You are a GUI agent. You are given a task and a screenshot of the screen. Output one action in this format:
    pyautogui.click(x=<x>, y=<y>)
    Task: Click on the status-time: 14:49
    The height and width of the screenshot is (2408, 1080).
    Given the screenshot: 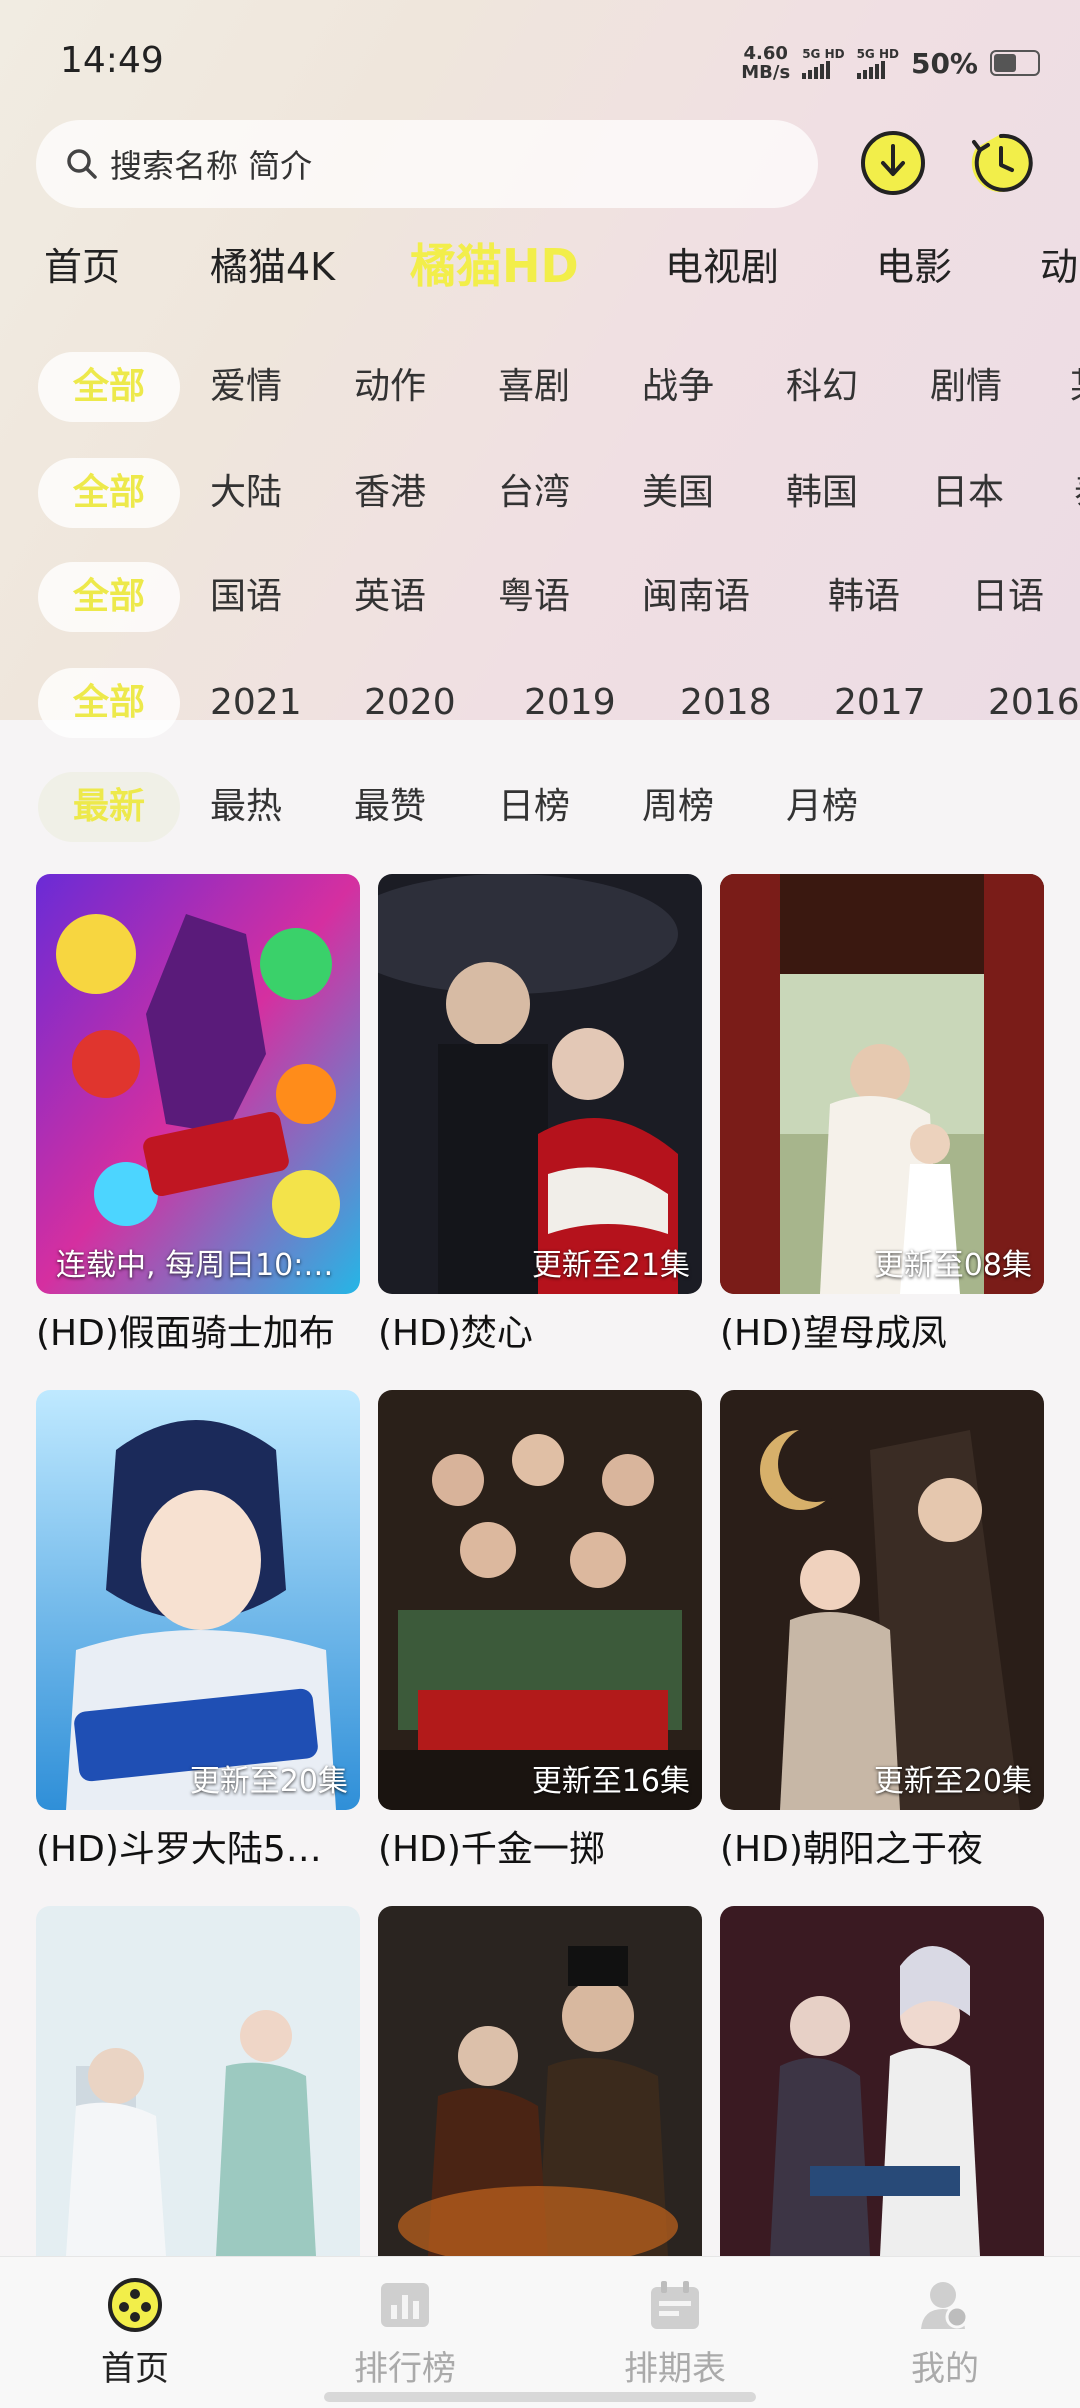 What is the action you would take?
    pyautogui.click(x=112, y=60)
    